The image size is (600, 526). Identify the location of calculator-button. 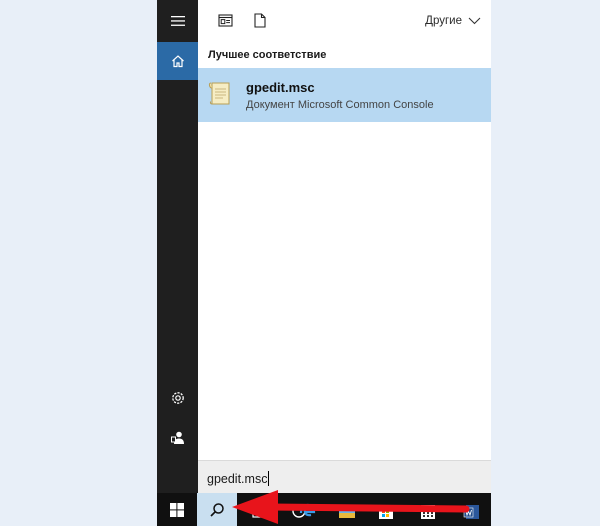
(428, 511).